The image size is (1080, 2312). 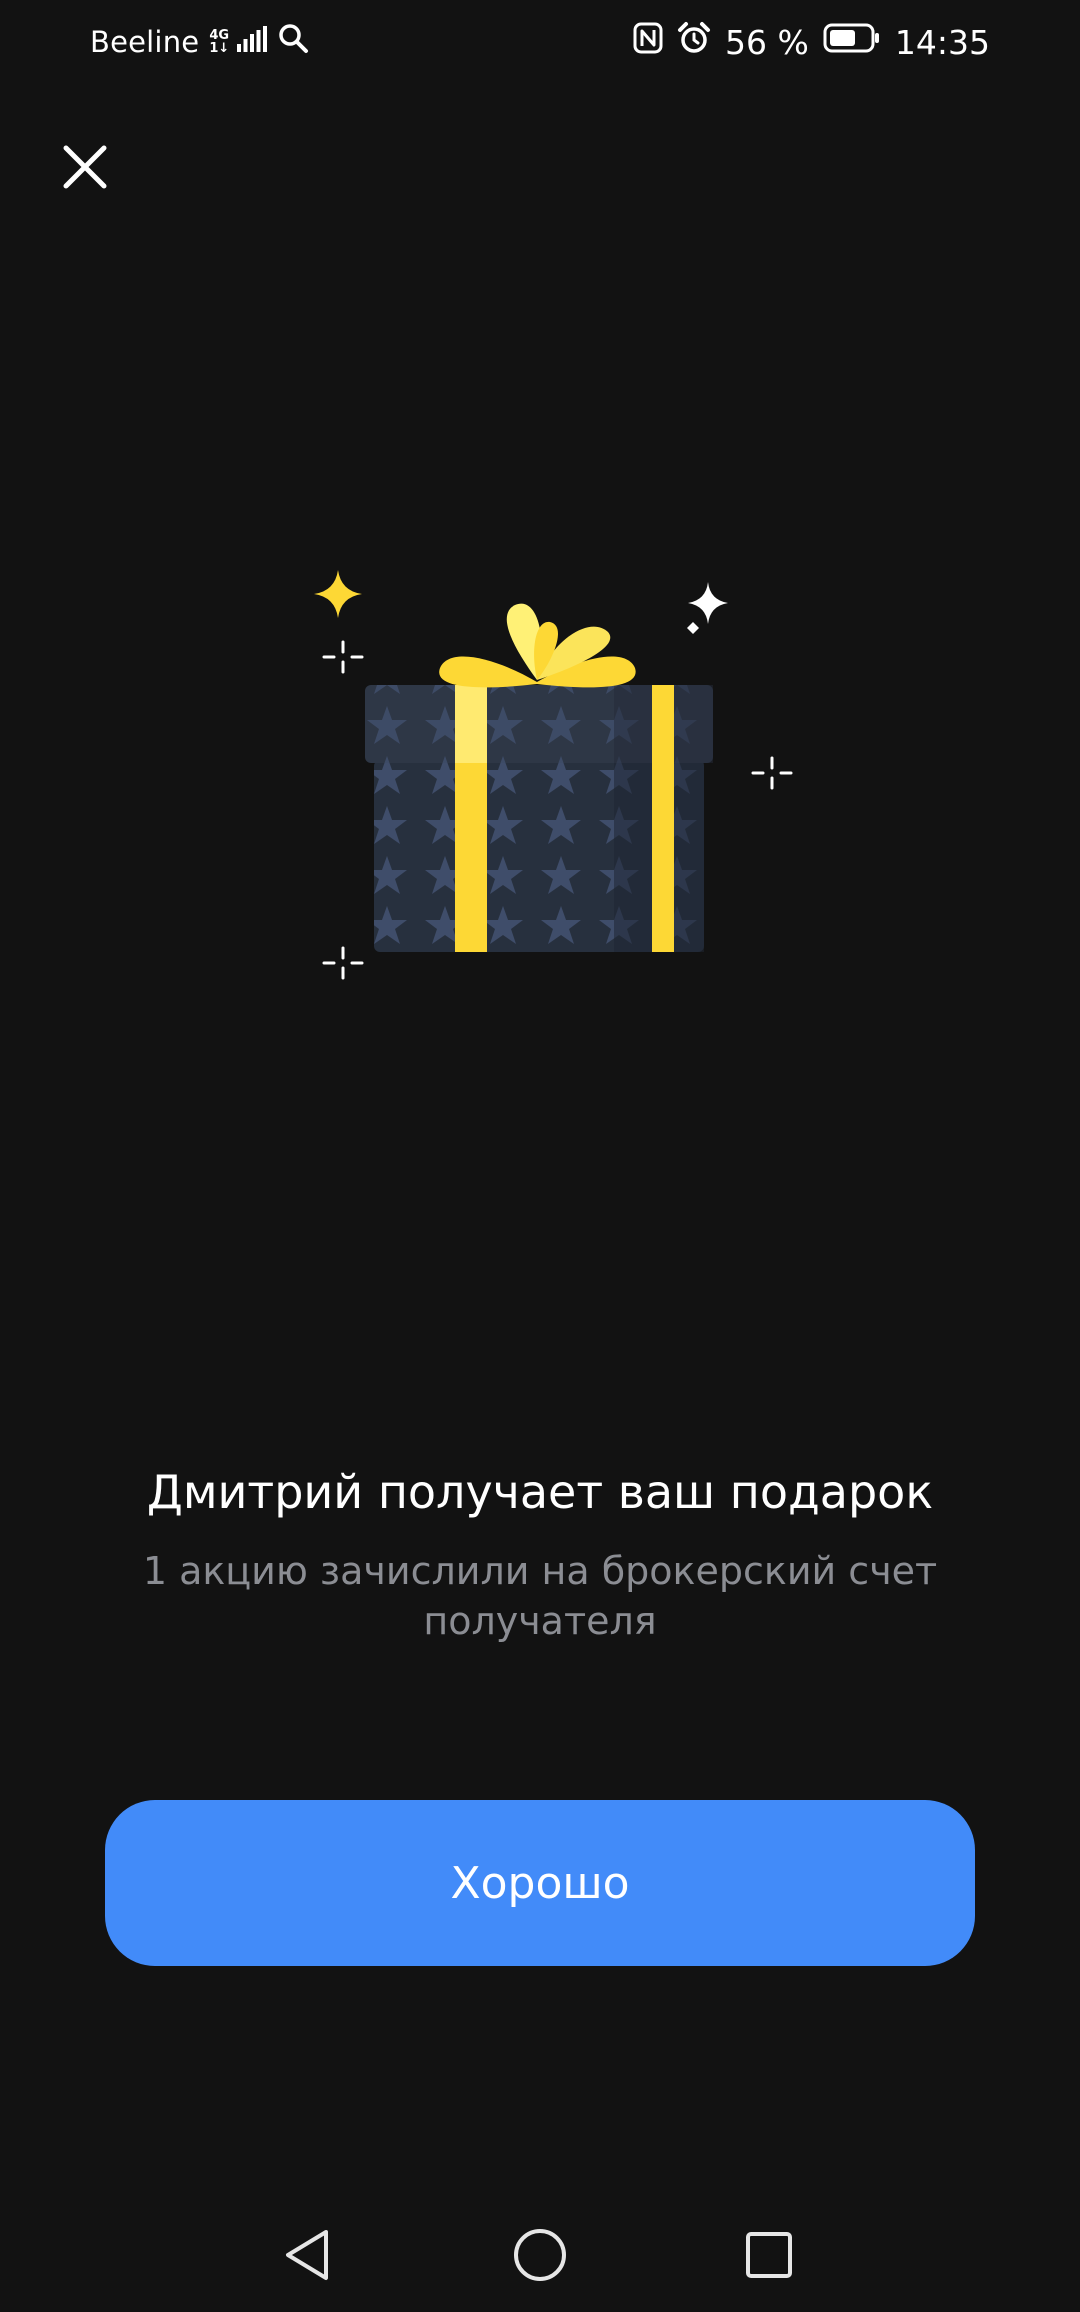 What do you see at coordinates (648, 42) in the screenshot?
I see `nfc-icon` at bounding box center [648, 42].